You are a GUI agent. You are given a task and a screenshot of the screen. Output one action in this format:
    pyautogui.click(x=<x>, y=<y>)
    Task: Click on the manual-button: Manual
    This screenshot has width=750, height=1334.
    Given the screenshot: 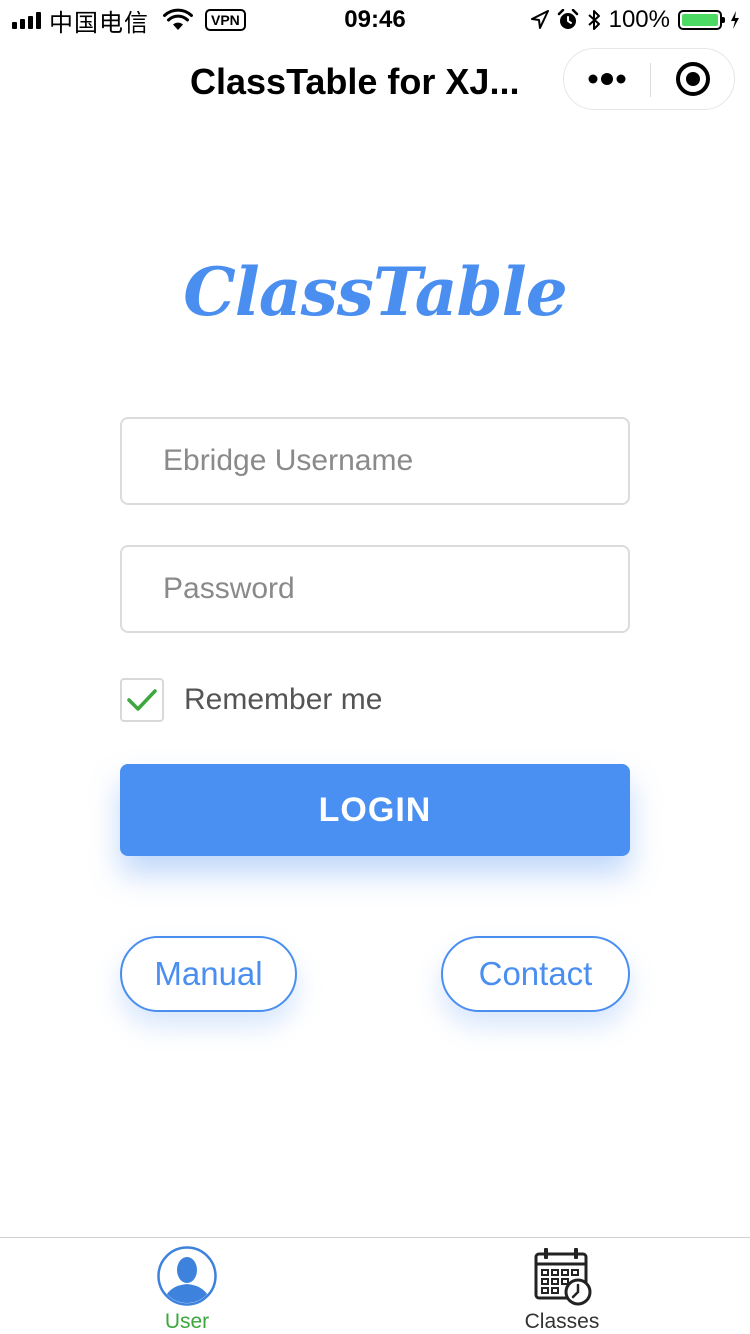 What is the action you would take?
    pyautogui.click(x=208, y=974)
    